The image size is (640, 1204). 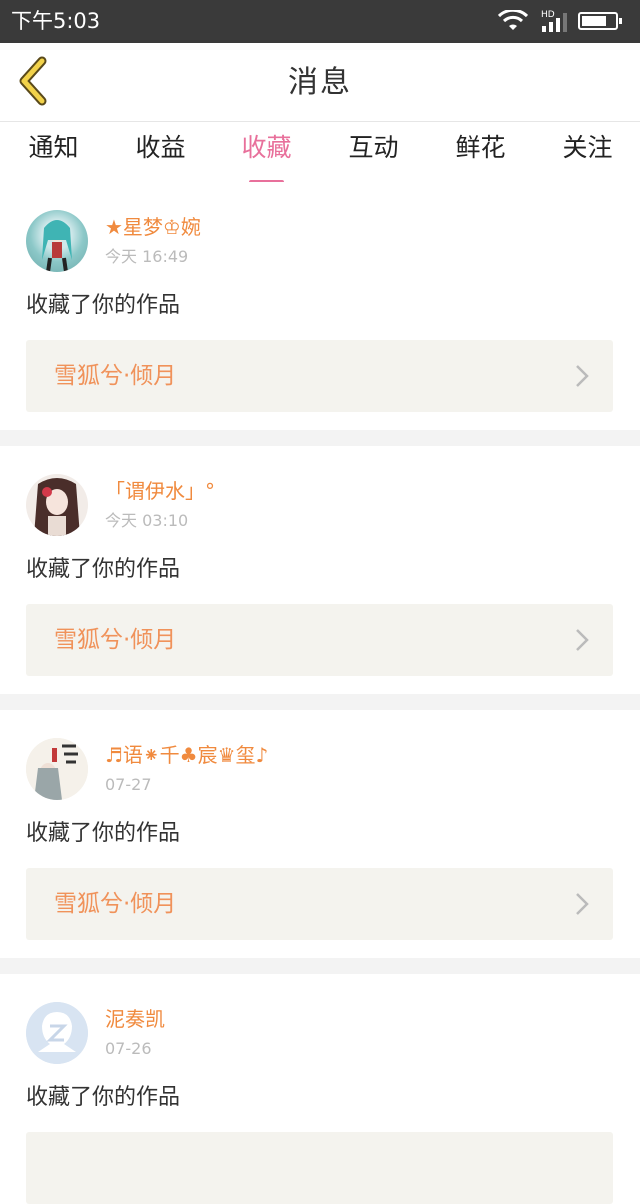 I want to click on title-bar: 消息, so click(x=320, y=82).